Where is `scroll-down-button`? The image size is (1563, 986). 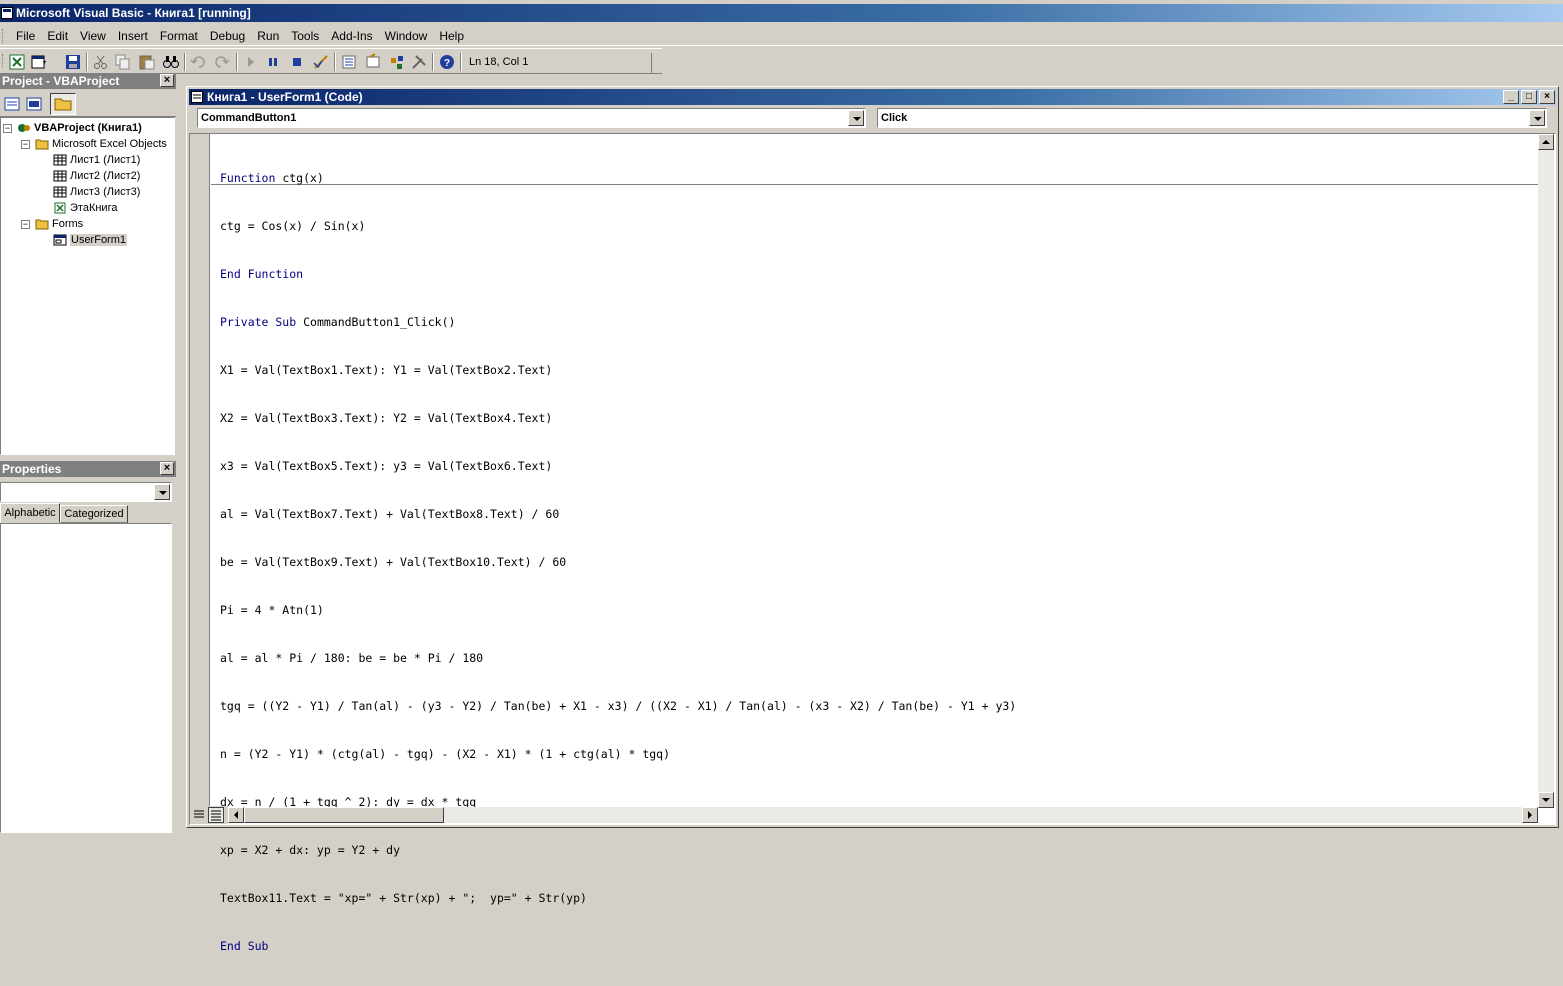
scroll-down-button is located at coordinates (1546, 800).